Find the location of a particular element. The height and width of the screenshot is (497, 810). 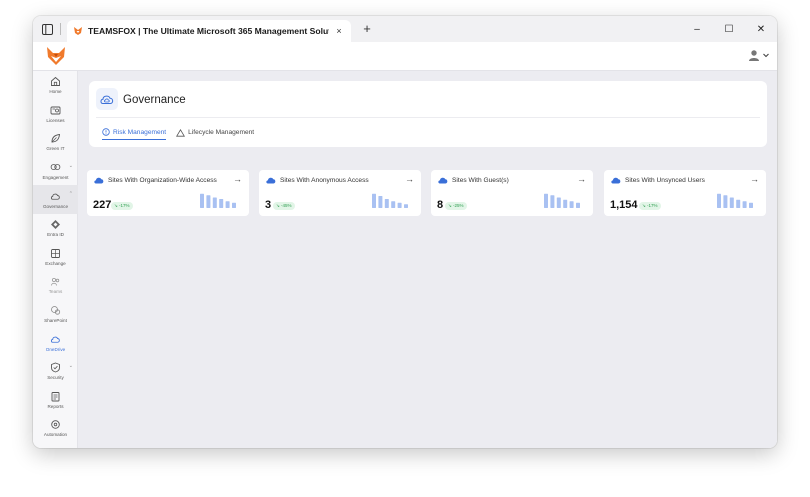

stat-card-value: 1,154 is located at coordinates (624, 205).